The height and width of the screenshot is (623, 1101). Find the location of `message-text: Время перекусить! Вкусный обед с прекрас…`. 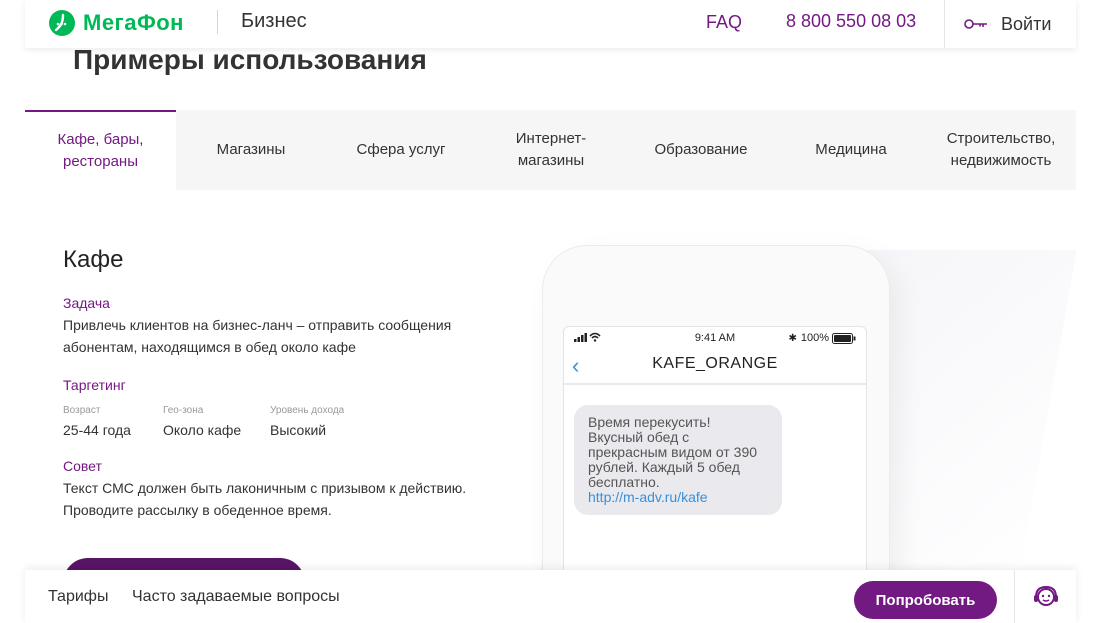

message-text: Время перекусить! Вкусный обед с прекрас… is located at coordinates (673, 452).